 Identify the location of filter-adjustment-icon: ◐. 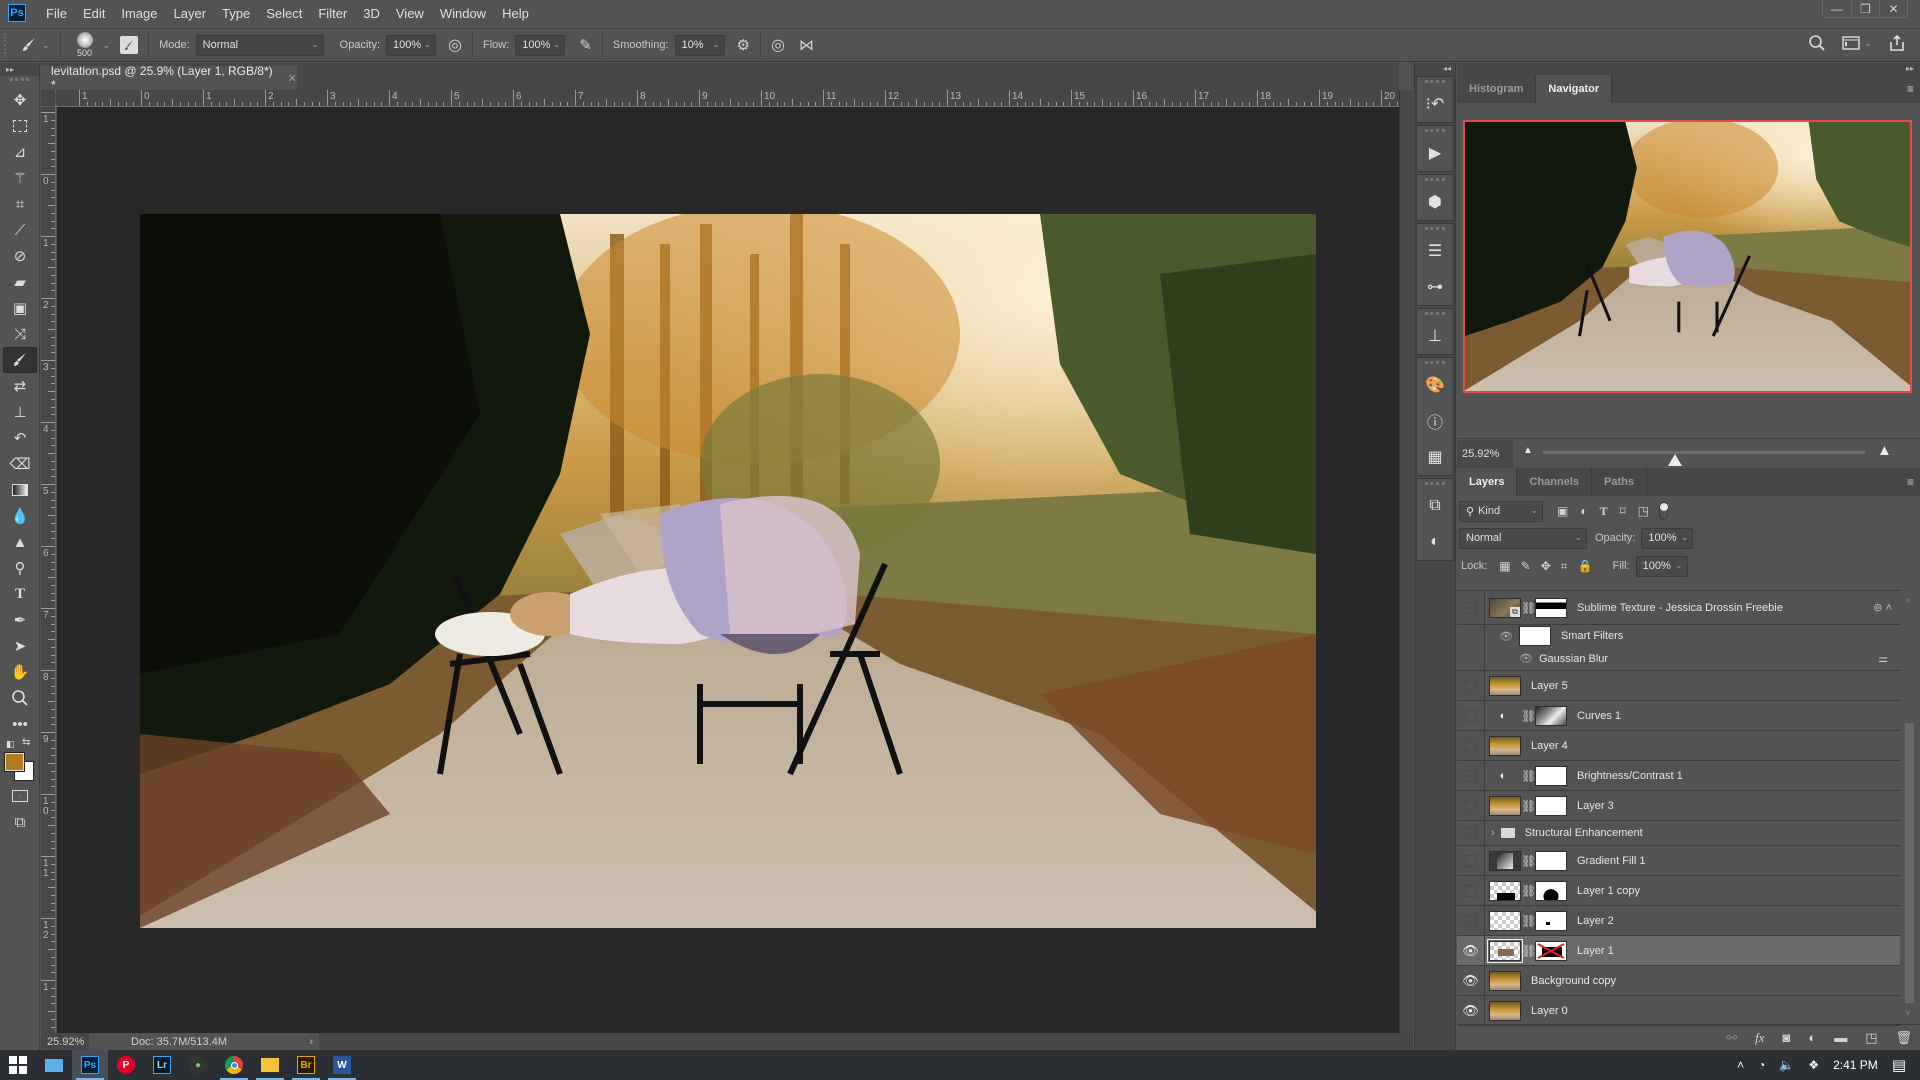
(1583, 511).